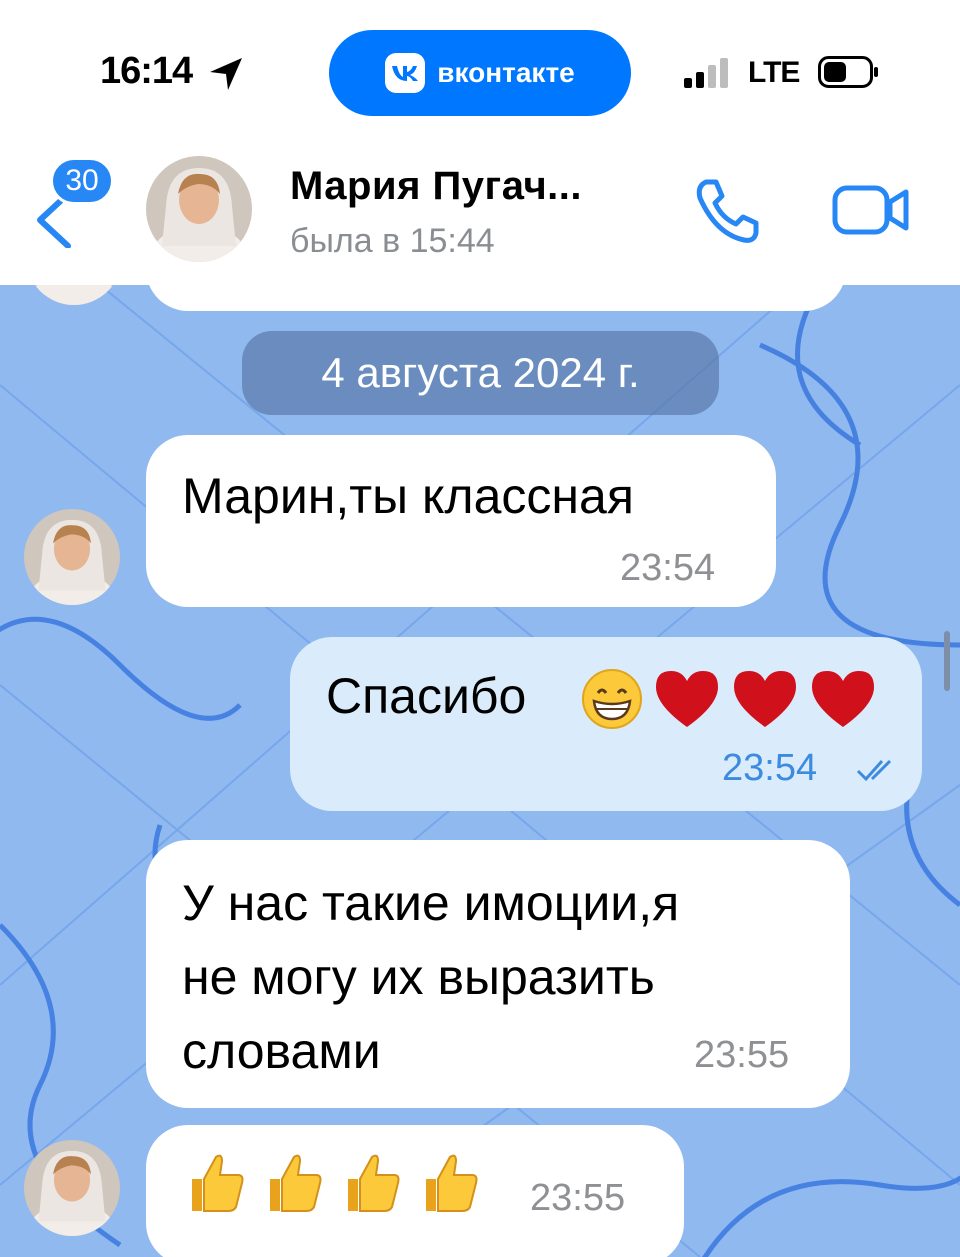  I want to click on message-text: Спасибо, so click(426, 696).